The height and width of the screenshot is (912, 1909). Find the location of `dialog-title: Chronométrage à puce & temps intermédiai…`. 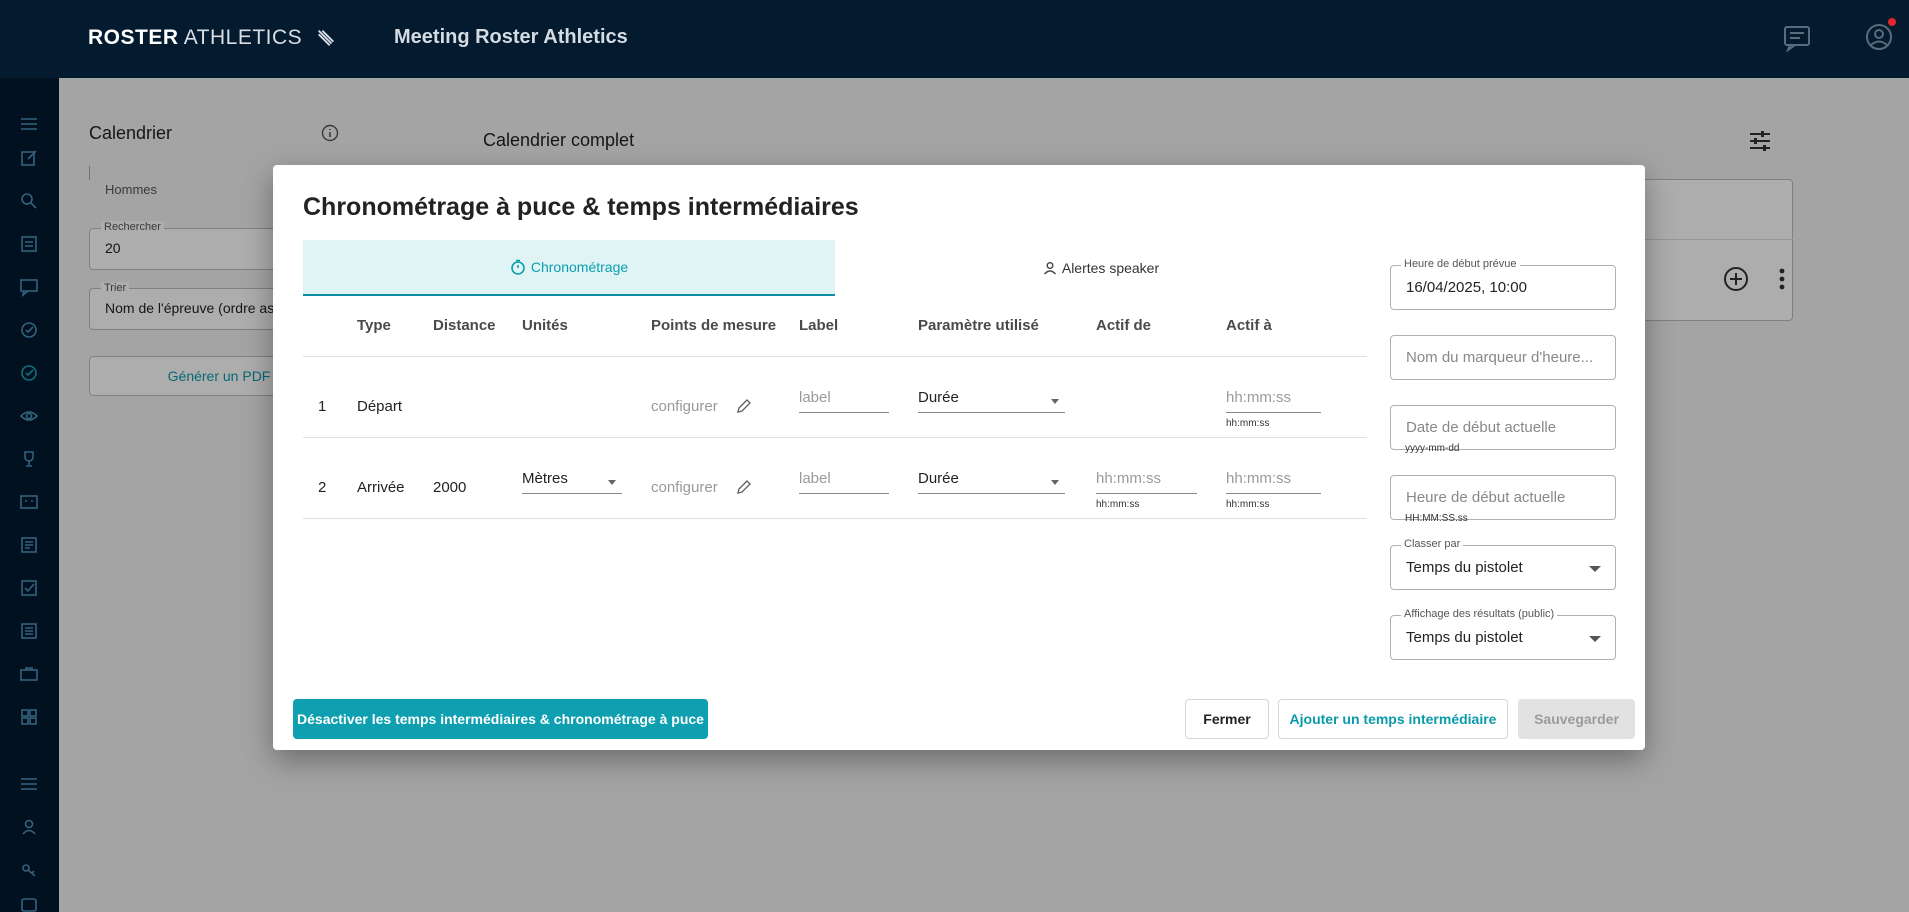

dialog-title: Chronométrage à puce & temps intermédiai… is located at coordinates (581, 207).